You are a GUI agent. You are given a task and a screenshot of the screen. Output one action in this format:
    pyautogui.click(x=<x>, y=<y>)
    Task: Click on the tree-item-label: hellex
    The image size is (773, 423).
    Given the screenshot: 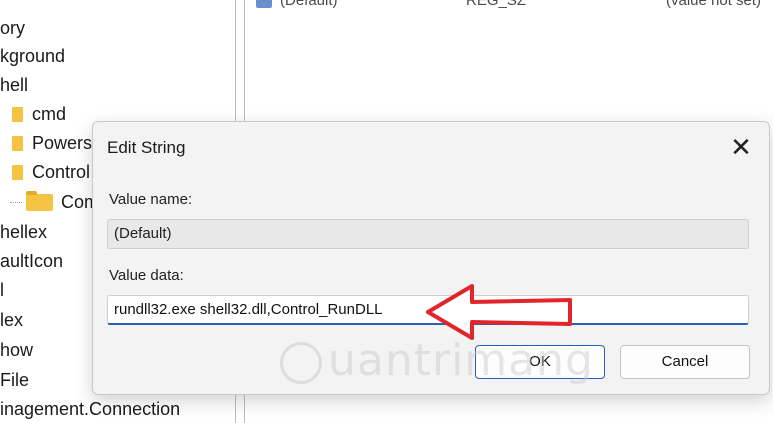 What is the action you would take?
    pyautogui.click(x=24, y=232)
    